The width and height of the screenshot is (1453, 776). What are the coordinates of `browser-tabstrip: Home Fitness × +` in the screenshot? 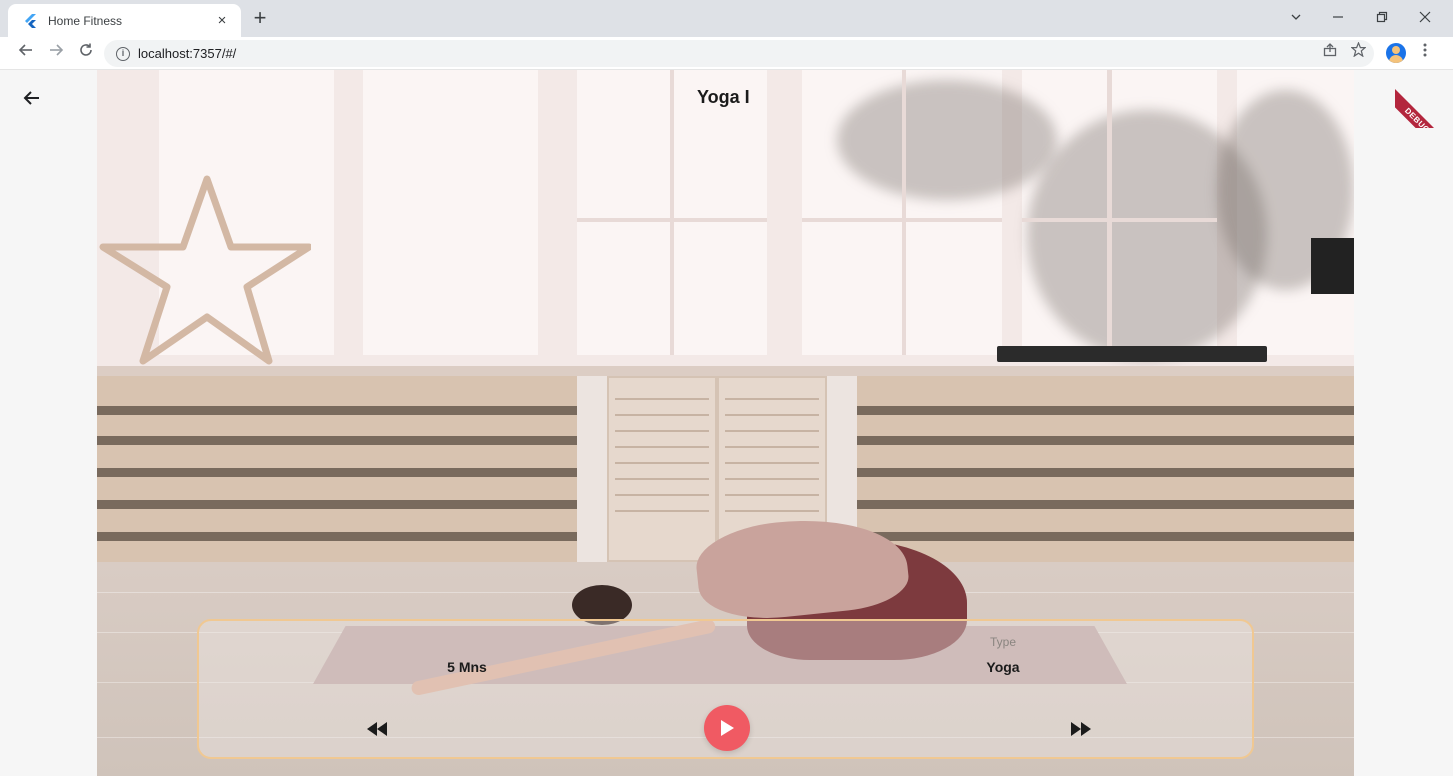 It's located at (726, 18).